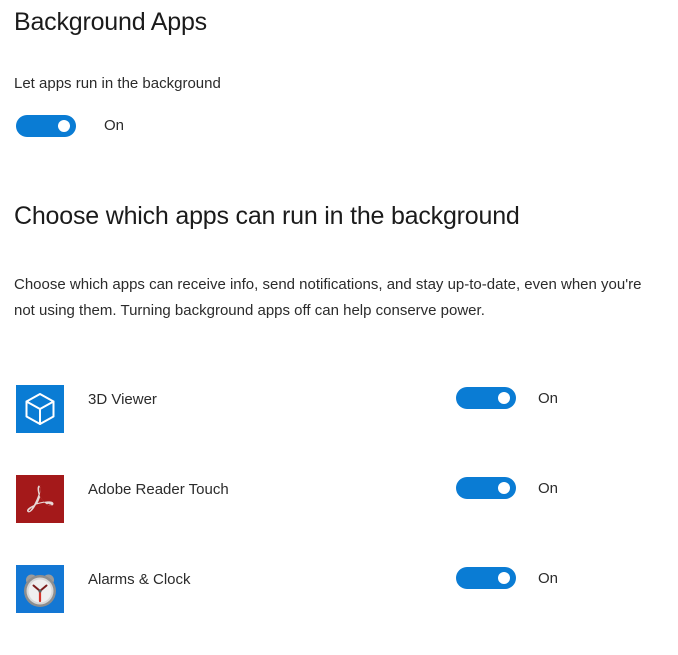 The width and height of the screenshot is (678, 655). What do you see at coordinates (110, 22) in the screenshot?
I see `page-title: Background Apps` at bounding box center [110, 22].